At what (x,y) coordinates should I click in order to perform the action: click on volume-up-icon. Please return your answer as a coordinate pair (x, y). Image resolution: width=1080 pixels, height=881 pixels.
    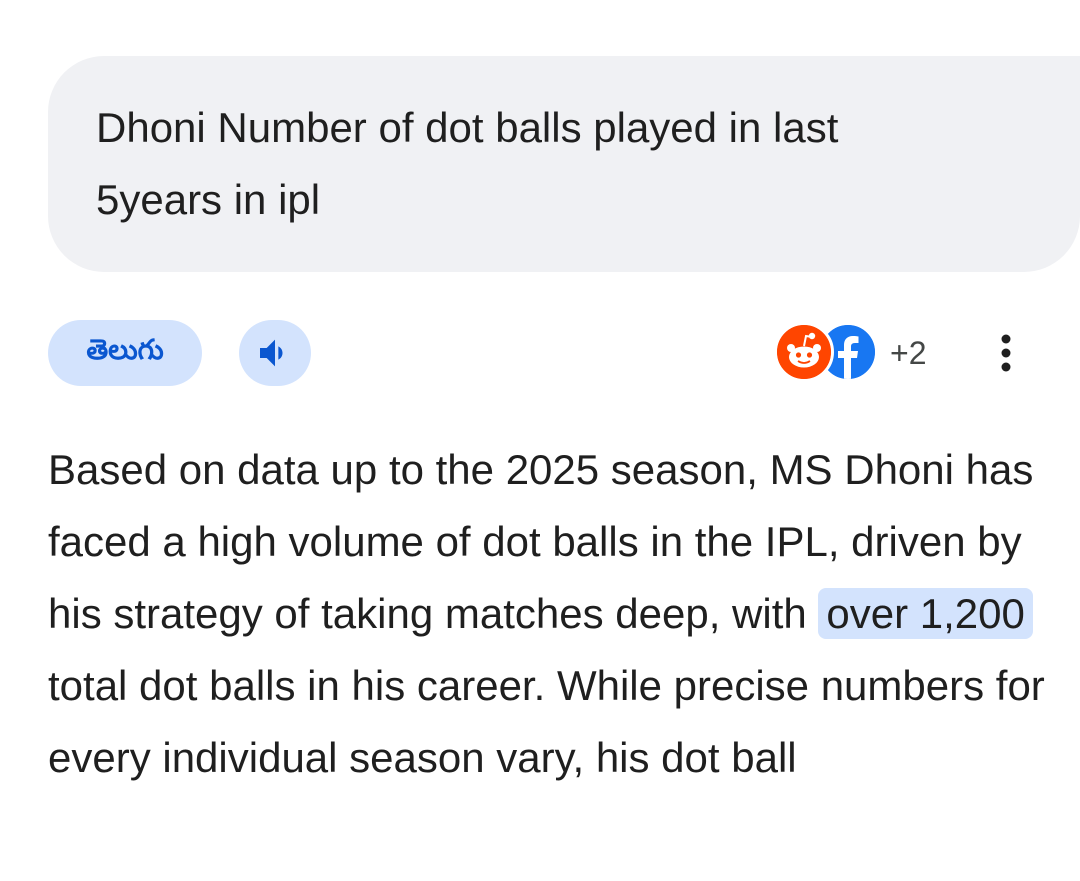
    Looking at the image, I should click on (271, 353).